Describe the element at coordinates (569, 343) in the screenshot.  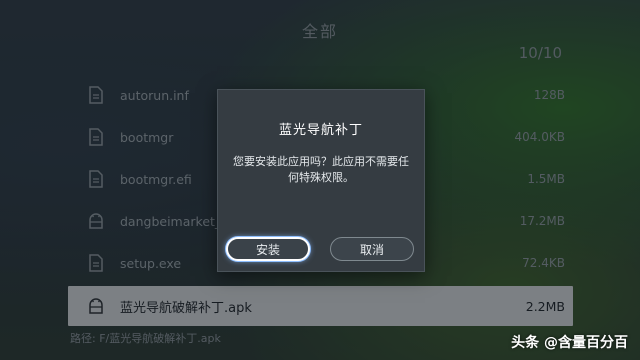
I see `watermark: 头条 @含量百分百` at that location.